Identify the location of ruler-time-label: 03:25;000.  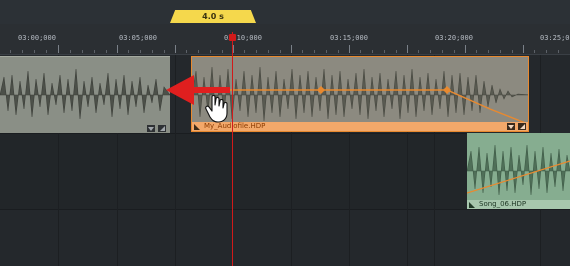
(555, 38).